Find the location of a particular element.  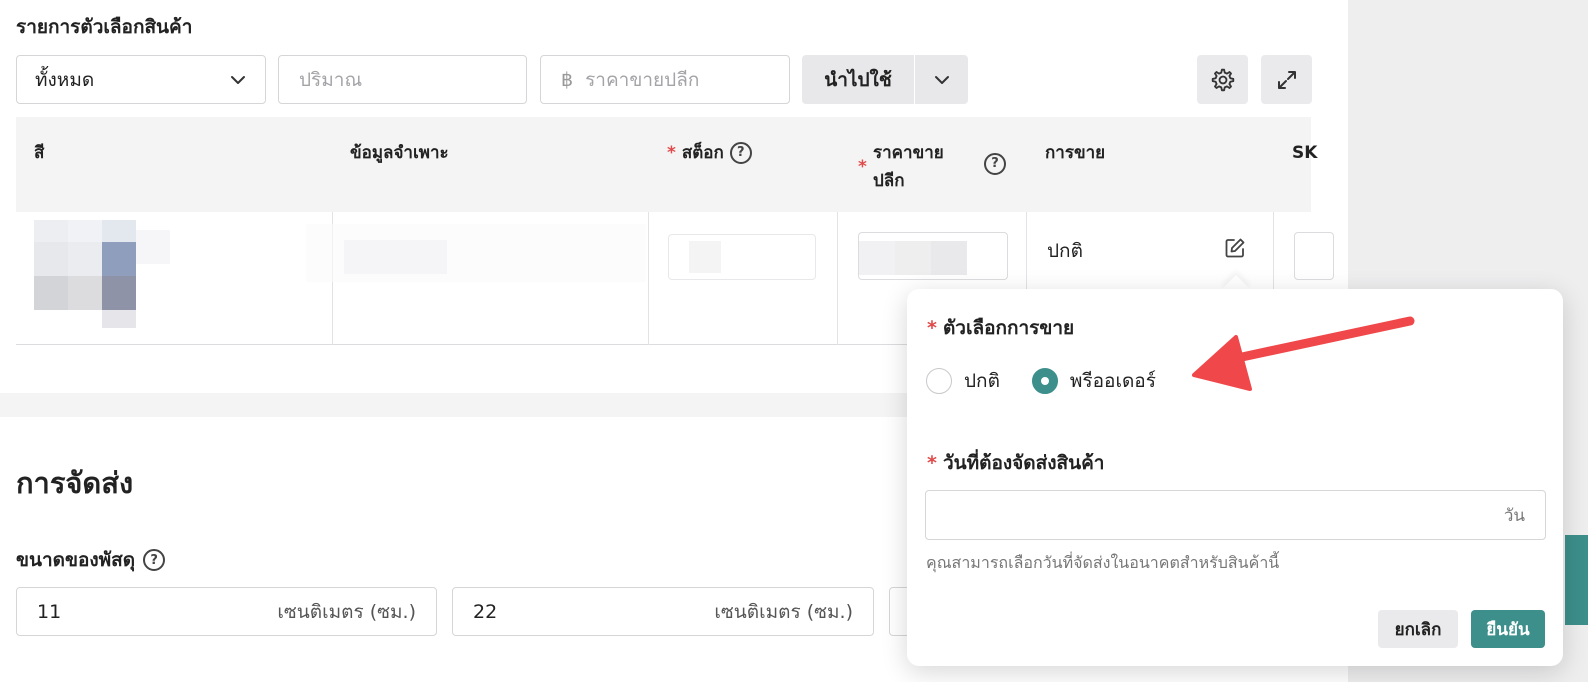

parcel-width-input: 11 เซนติเมตร (ซม.) is located at coordinates (226, 611).